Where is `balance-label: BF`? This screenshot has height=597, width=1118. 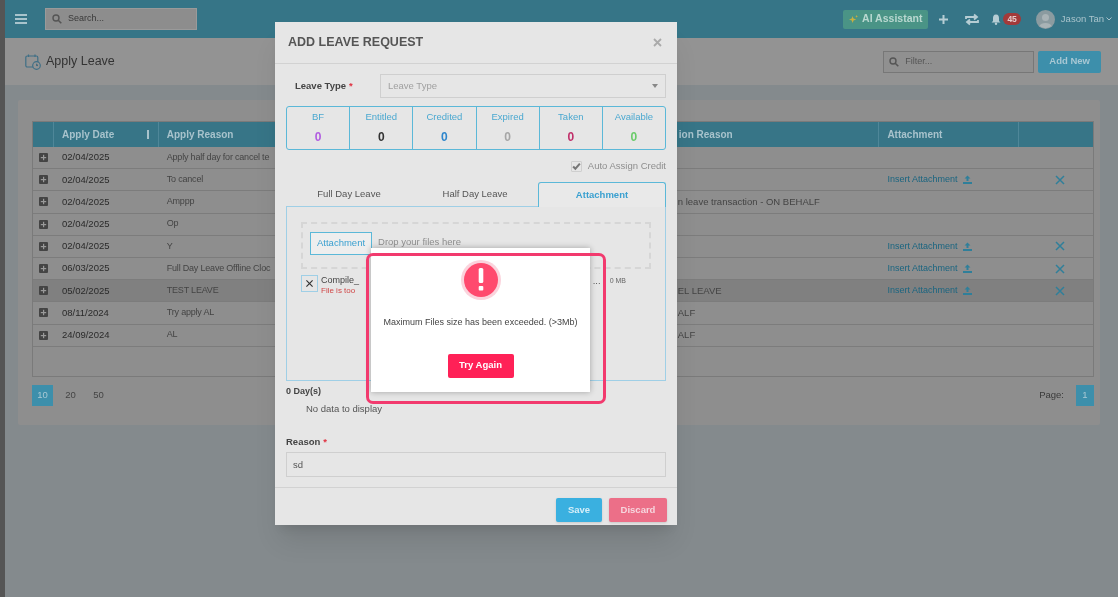
balance-label: BF is located at coordinates (318, 116).